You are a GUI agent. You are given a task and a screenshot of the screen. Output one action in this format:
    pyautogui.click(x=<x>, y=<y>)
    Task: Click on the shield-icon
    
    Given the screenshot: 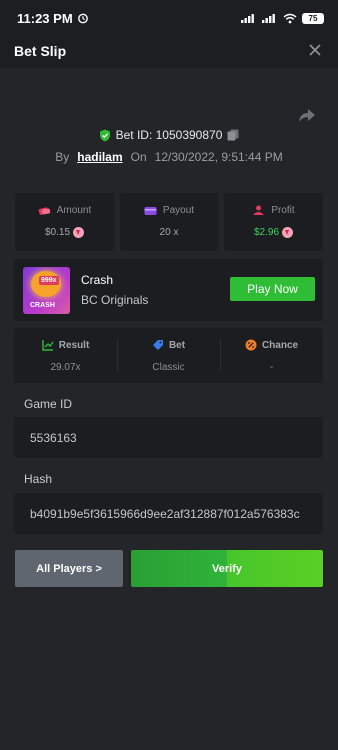 What is the action you would take?
    pyautogui.click(x=104, y=135)
    